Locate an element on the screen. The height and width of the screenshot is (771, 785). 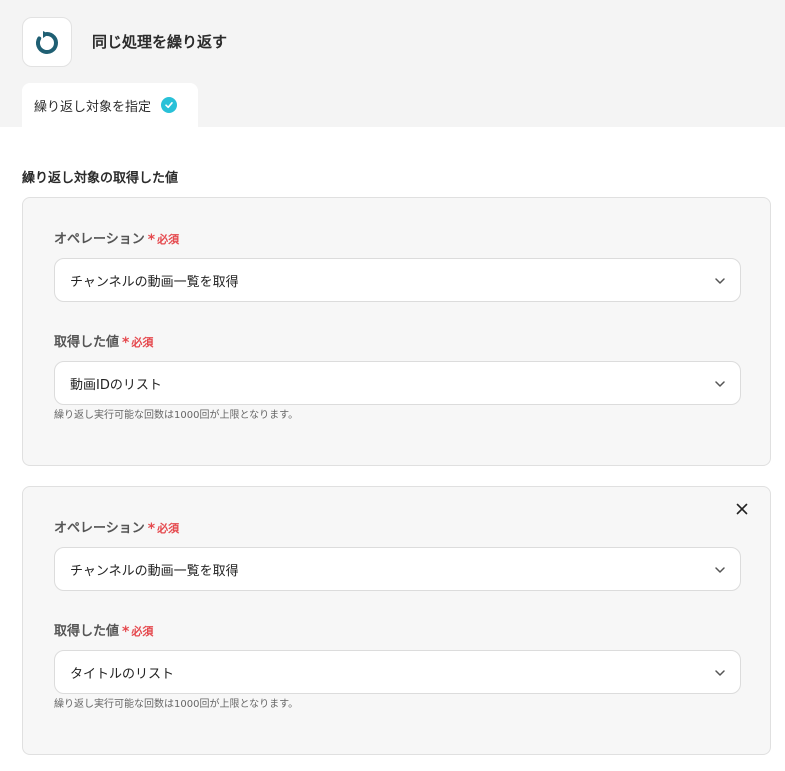
repeat-icon is located at coordinates (47, 42).